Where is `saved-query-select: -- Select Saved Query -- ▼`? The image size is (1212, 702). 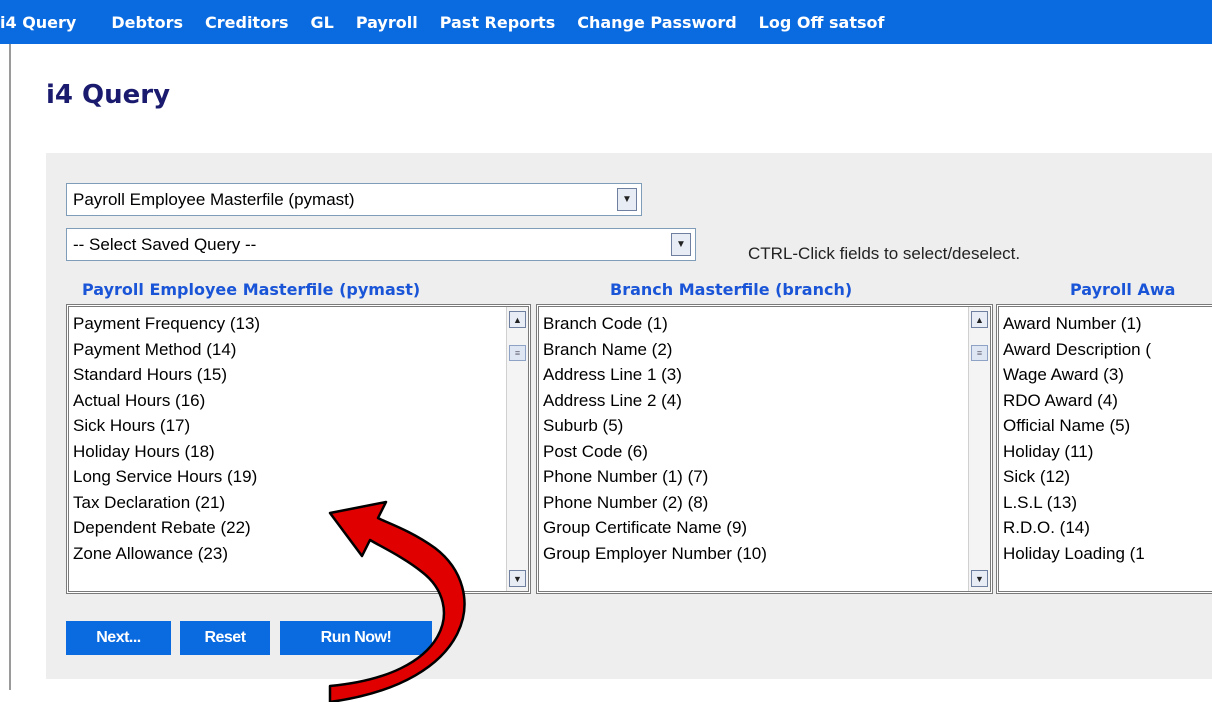
saved-query-select: -- Select Saved Query -- ▼ is located at coordinates (381, 244).